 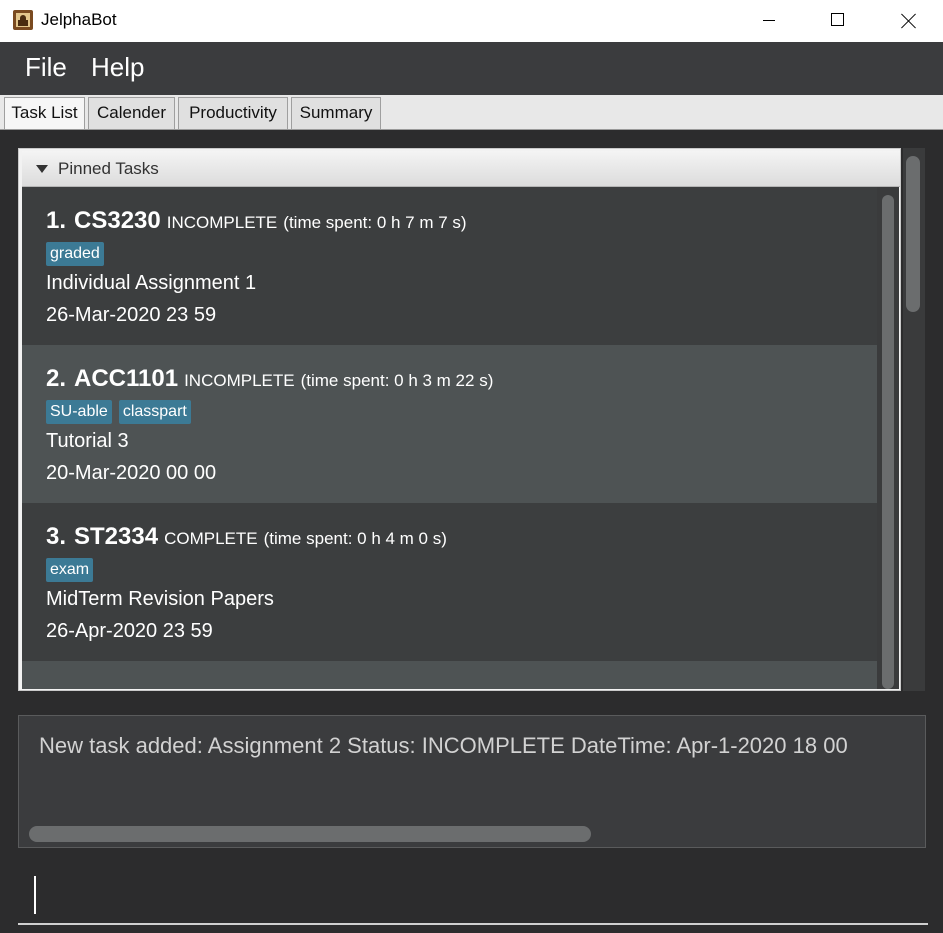 I want to click on task-module-code: ACC1101, so click(x=126, y=378).